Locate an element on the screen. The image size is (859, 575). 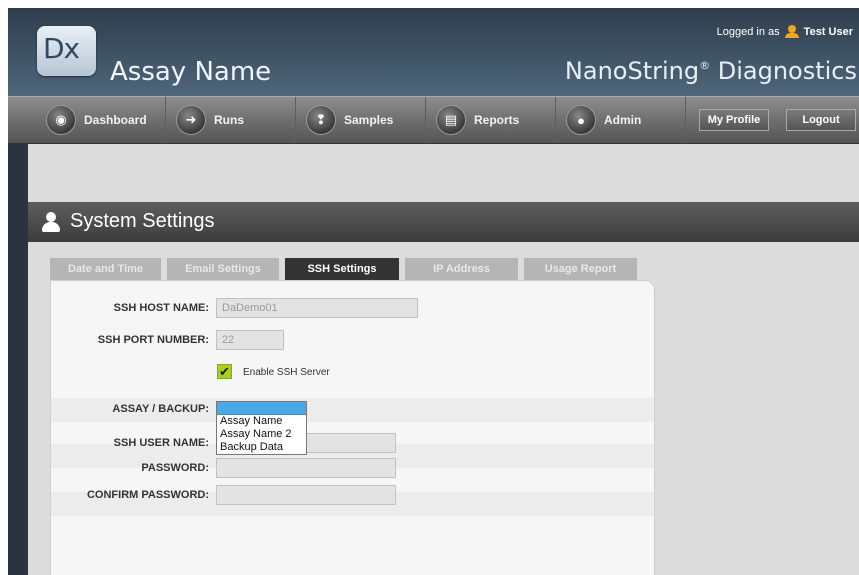
nav-label: Reports is located at coordinates (497, 120).